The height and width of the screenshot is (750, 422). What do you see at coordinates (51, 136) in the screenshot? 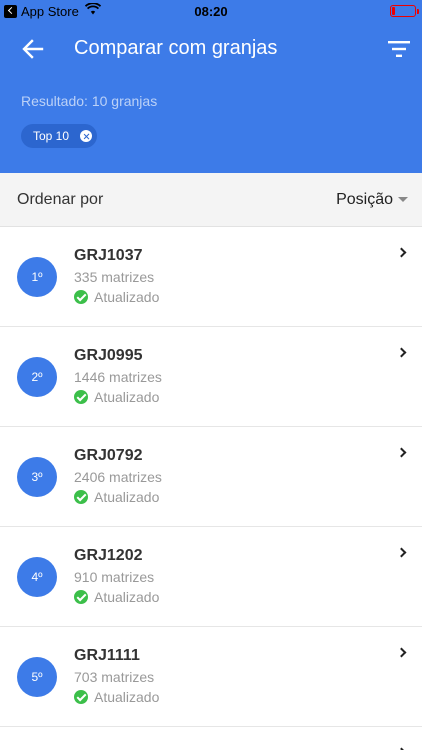
I see `chip-label: Top 10` at bounding box center [51, 136].